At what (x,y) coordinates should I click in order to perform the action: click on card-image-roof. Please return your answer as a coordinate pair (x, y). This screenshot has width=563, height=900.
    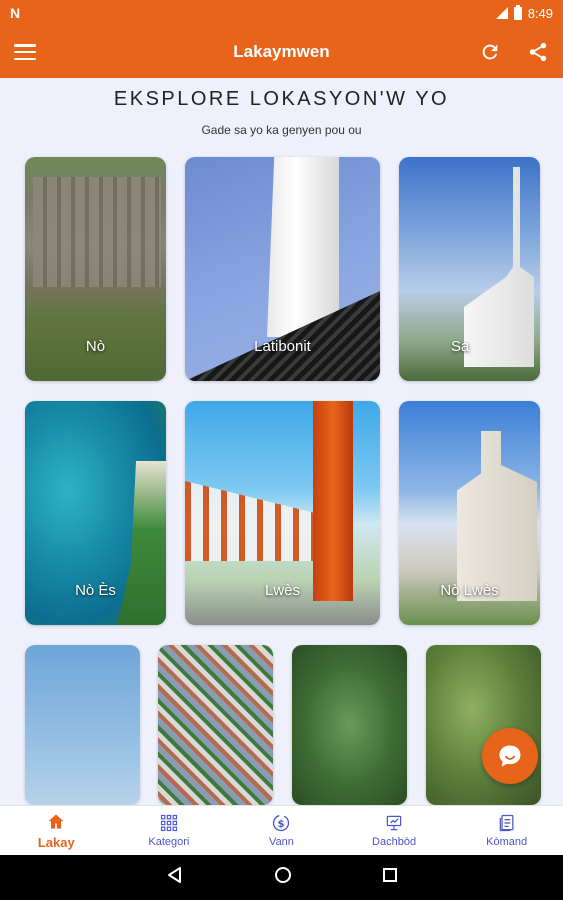
    Looking at the image, I should click on (250, 521).